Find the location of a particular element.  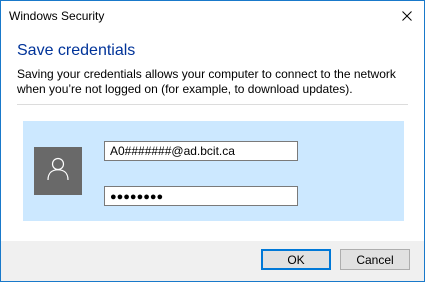

window-title: Windows Security is located at coordinates (57, 16).